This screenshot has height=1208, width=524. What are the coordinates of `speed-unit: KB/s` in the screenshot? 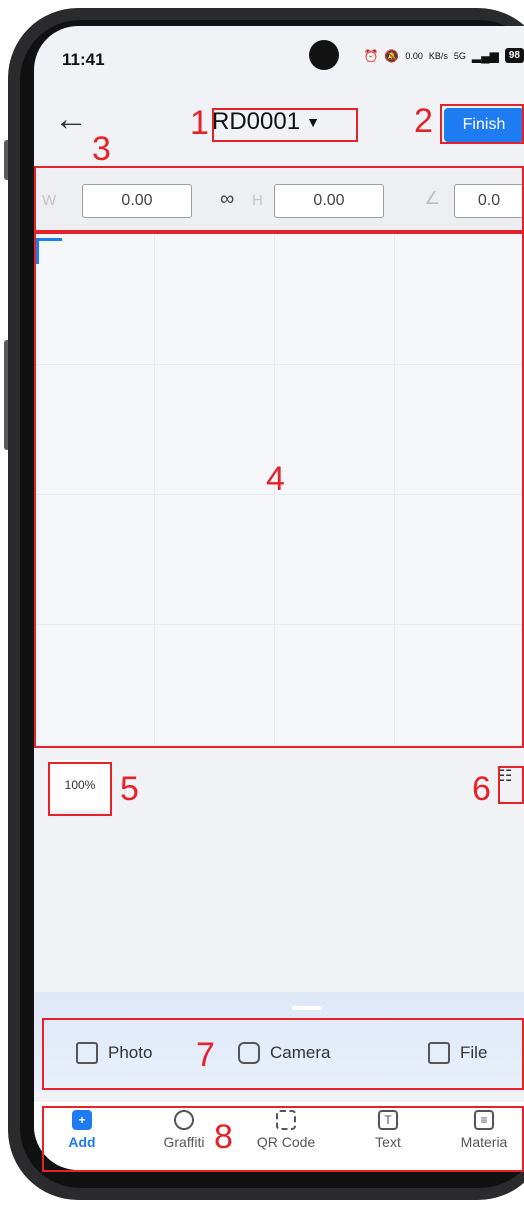 It's located at (438, 55).